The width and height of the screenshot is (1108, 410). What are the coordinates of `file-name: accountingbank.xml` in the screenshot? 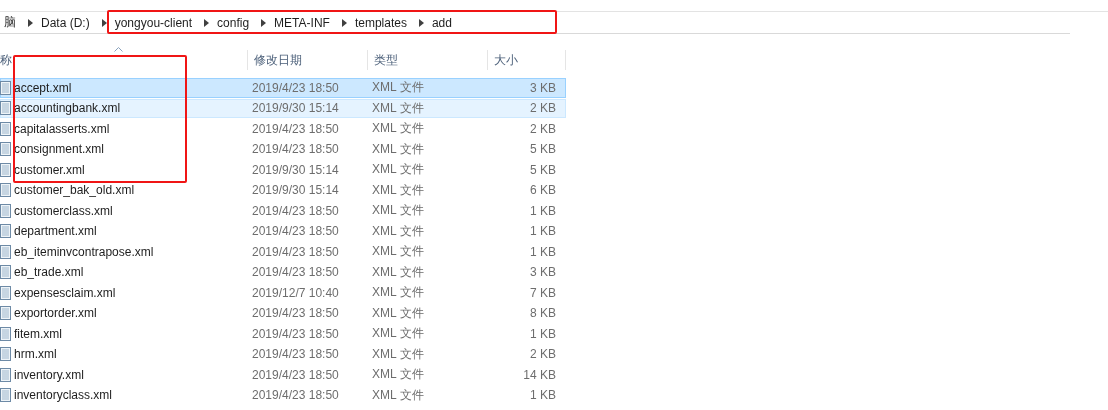 It's located at (67, 108).